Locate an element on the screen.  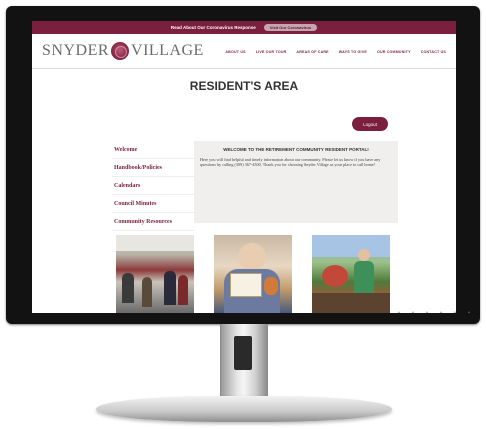
photo-resident-certificate is located at coordinates (253, 274).